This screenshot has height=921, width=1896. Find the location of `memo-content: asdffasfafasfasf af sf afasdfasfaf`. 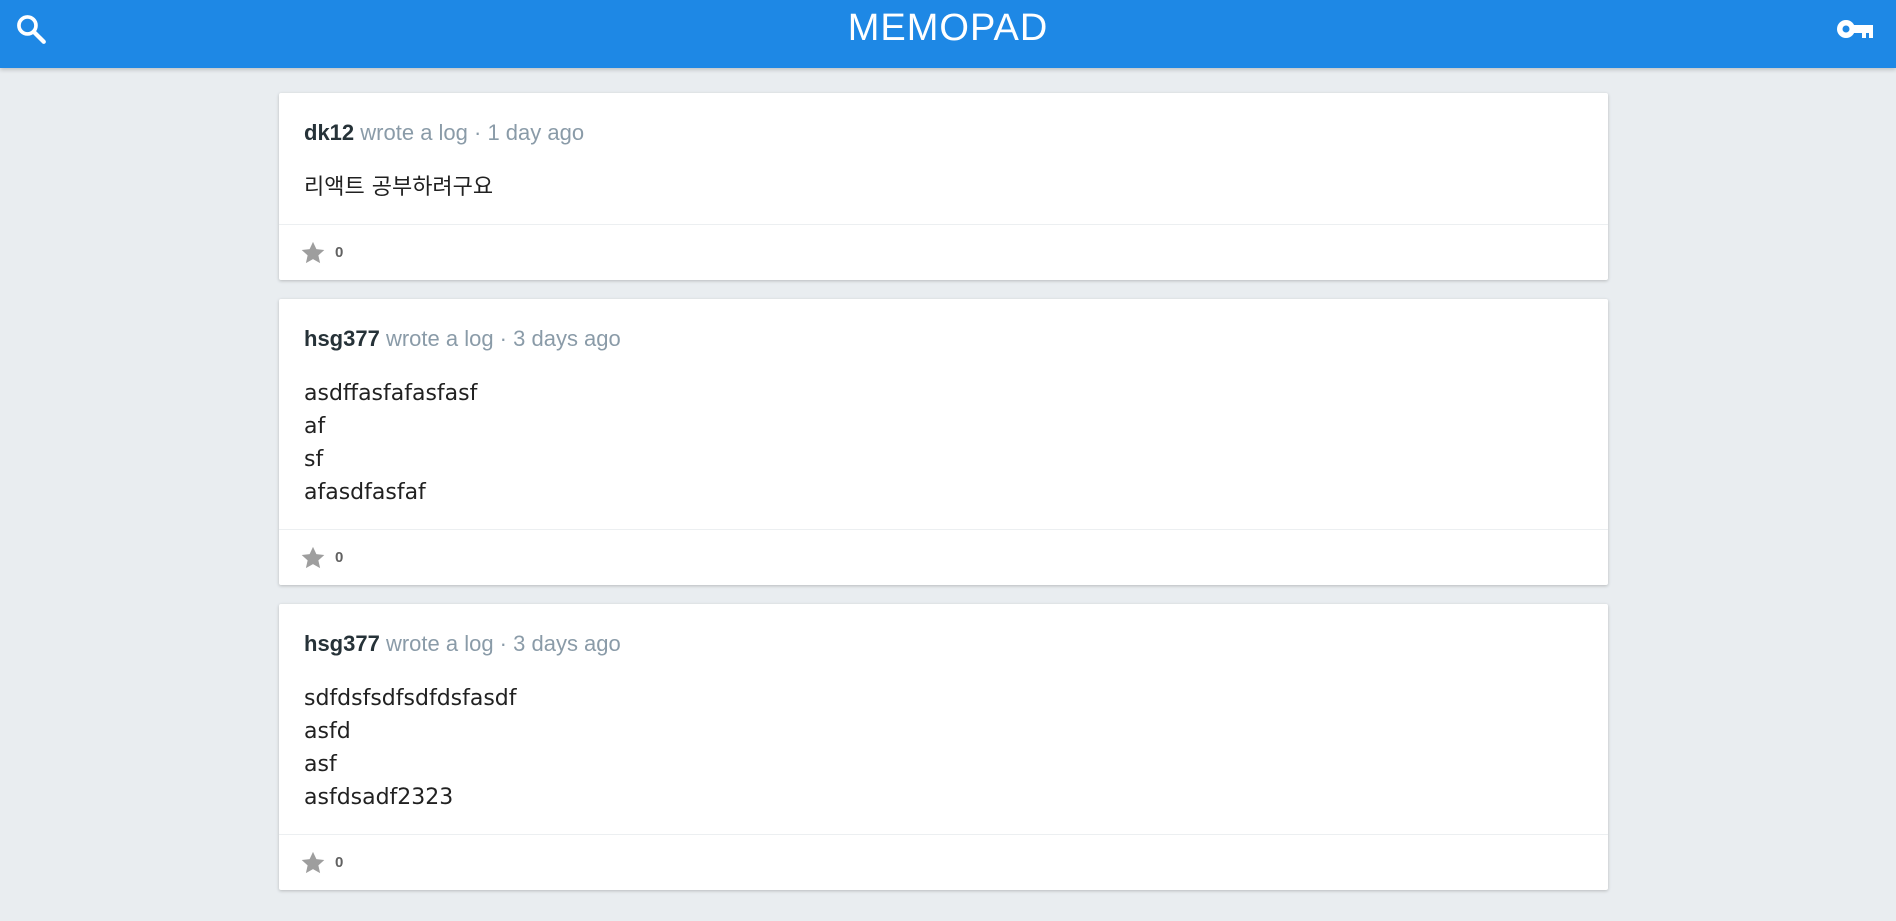

memo-content: asdffasfafasfasf af sf afasdfasfaf is located at coordinates (391, 443).